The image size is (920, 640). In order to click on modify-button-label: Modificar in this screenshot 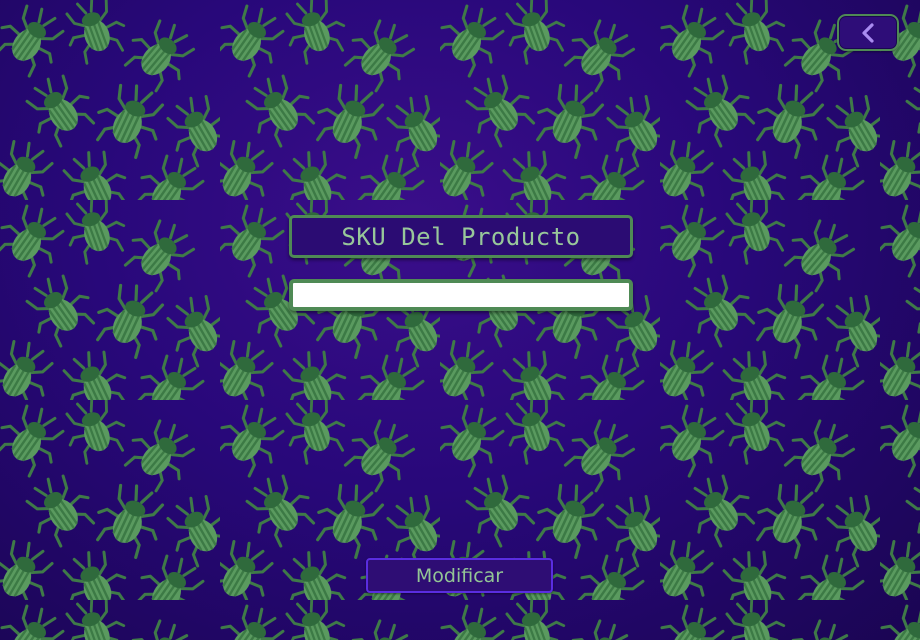, I will do `click(459, 575)`.